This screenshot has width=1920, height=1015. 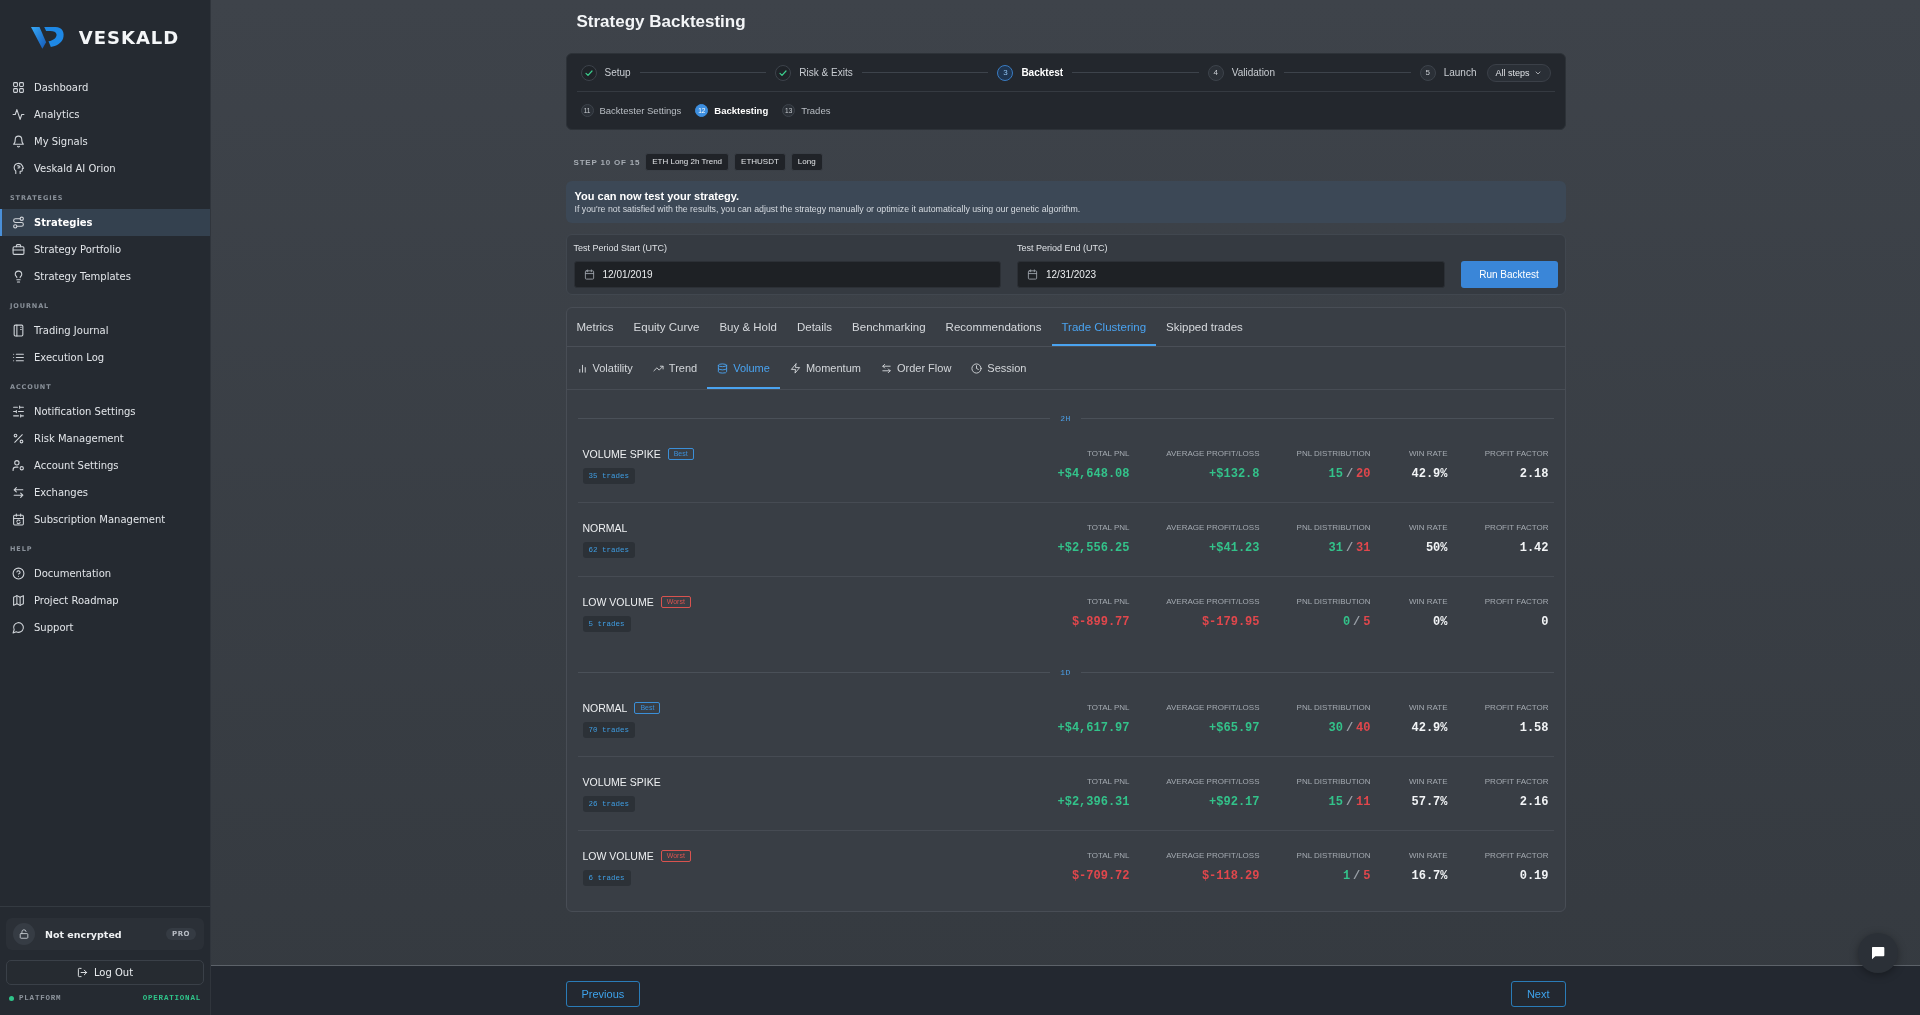 What do you see at coordinates (582, 368) in the screenshot?
I see `bar-chart-icon` at bounding box center [582, 368].